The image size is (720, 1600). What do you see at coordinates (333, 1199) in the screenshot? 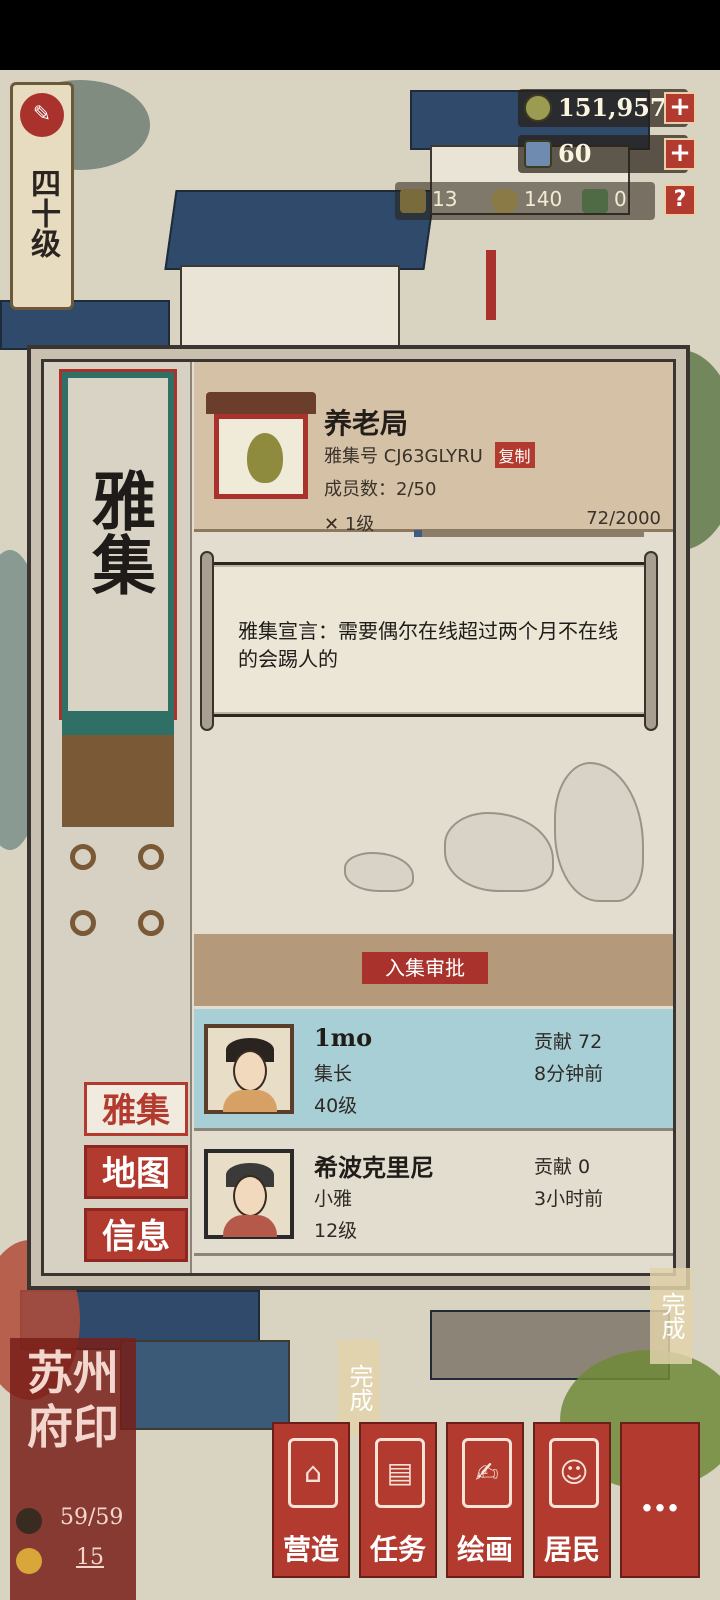
I see `member-role: 小雅` at bounding box center [333, 1199].